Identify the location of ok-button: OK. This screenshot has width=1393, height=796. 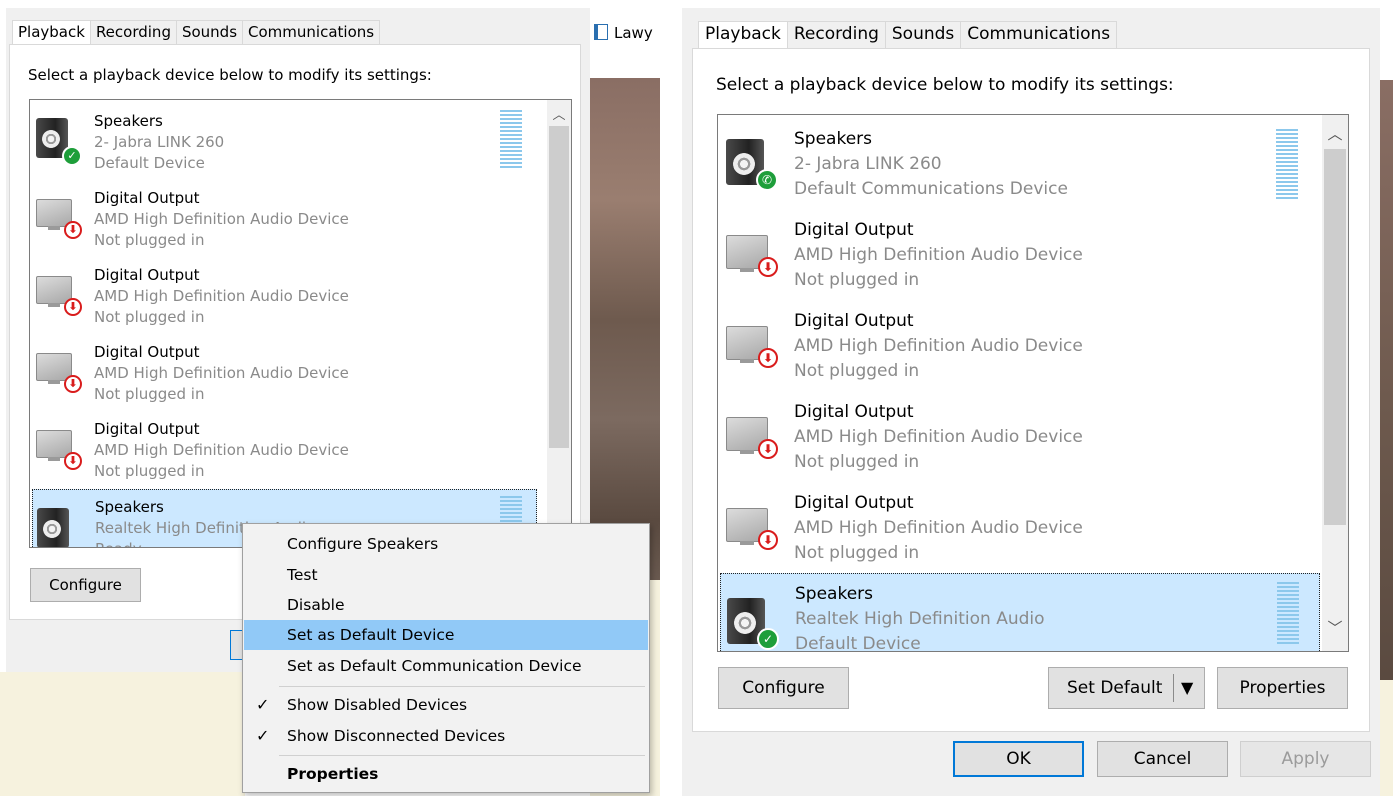
(1018, 759).